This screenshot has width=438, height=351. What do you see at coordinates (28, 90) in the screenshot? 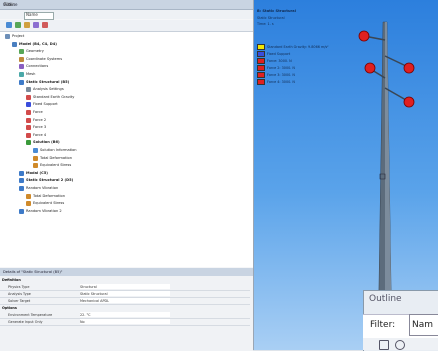
I see `settings-icon` at bounding box center [28, 90].